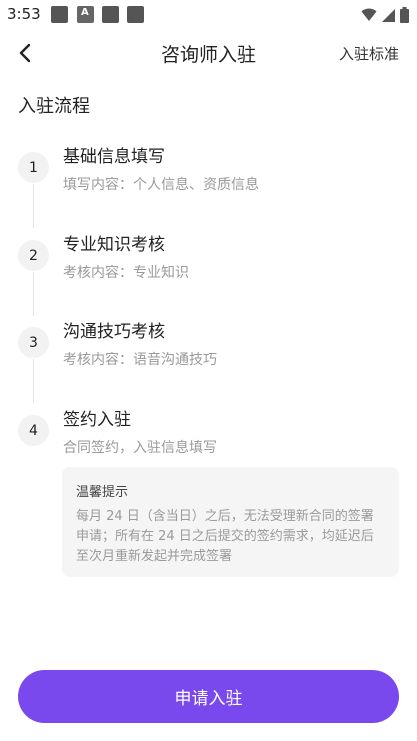 This screenshot has width=417, height=741. I want to click on signal-icon, so click(388, 15).